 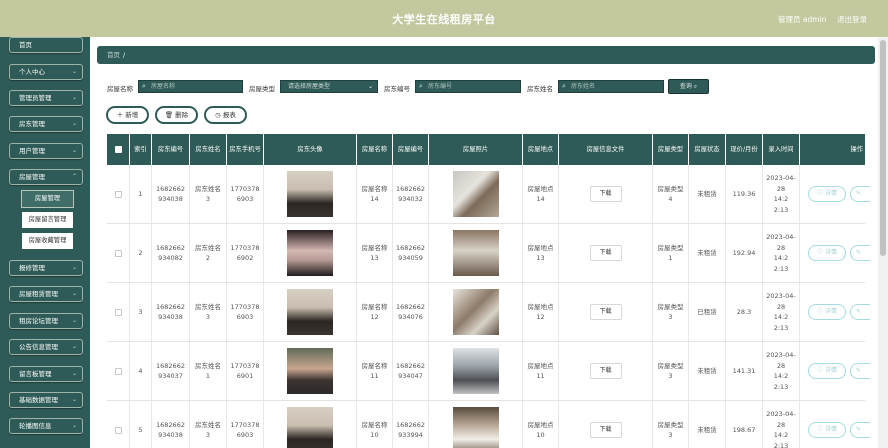 I want to click on column-header: 房东编号, so click(x=171, y=149).